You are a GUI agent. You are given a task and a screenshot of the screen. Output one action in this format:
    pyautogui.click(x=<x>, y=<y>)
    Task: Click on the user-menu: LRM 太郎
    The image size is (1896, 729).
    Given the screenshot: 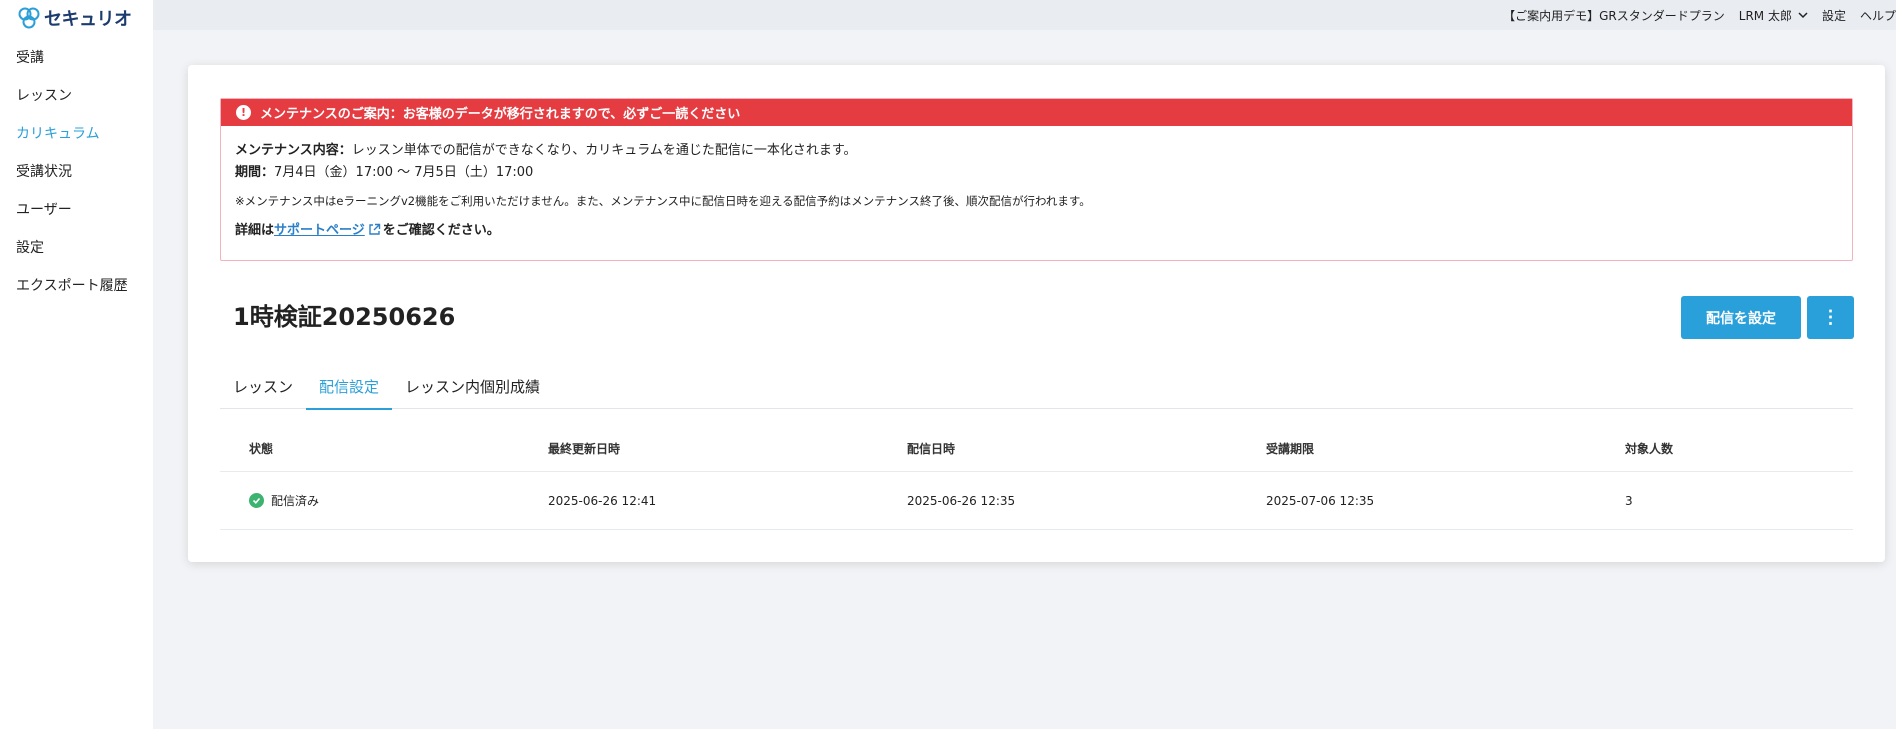 What is the action you would take?
    pyautogui.click(x=1773, y=15)
    